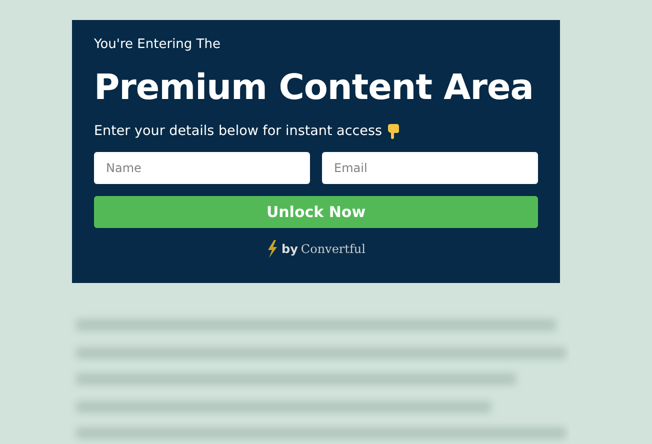  I want to click on brand-link: Convertful, so click(333, 249).